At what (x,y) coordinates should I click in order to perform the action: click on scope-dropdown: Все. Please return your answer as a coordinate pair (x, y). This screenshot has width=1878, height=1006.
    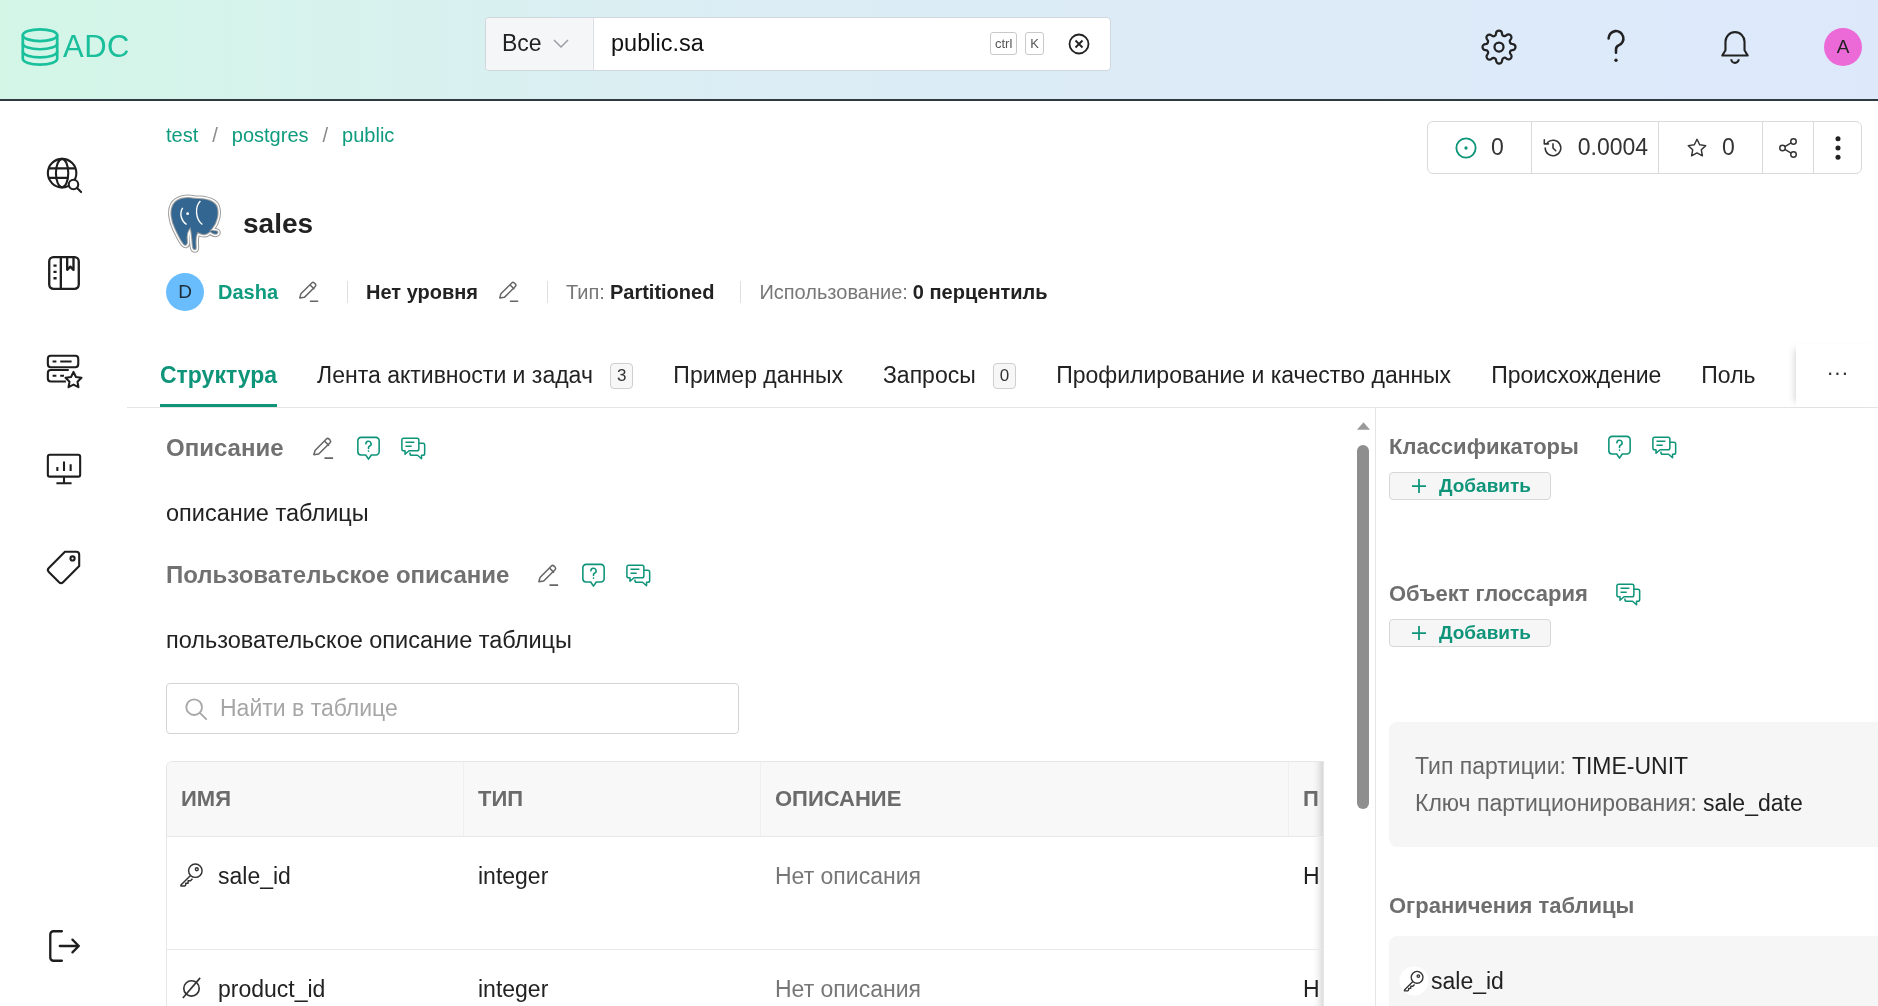
    Looking at the image, I should click on (540, 43).